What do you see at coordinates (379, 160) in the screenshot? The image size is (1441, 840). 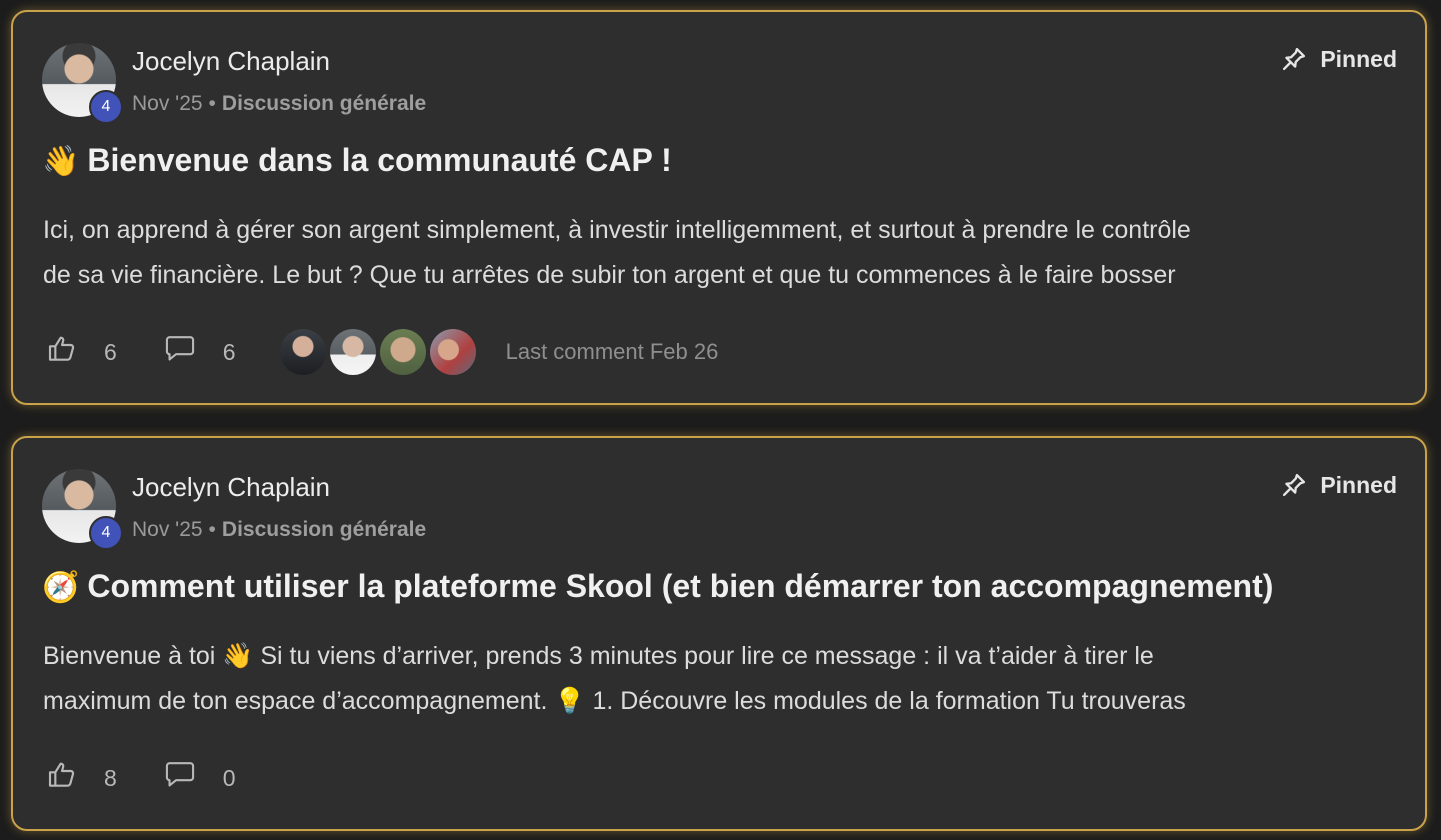 I see `post-title-text: Bienvenue dans la communauté CAP !` at bounding box center [379, 160].